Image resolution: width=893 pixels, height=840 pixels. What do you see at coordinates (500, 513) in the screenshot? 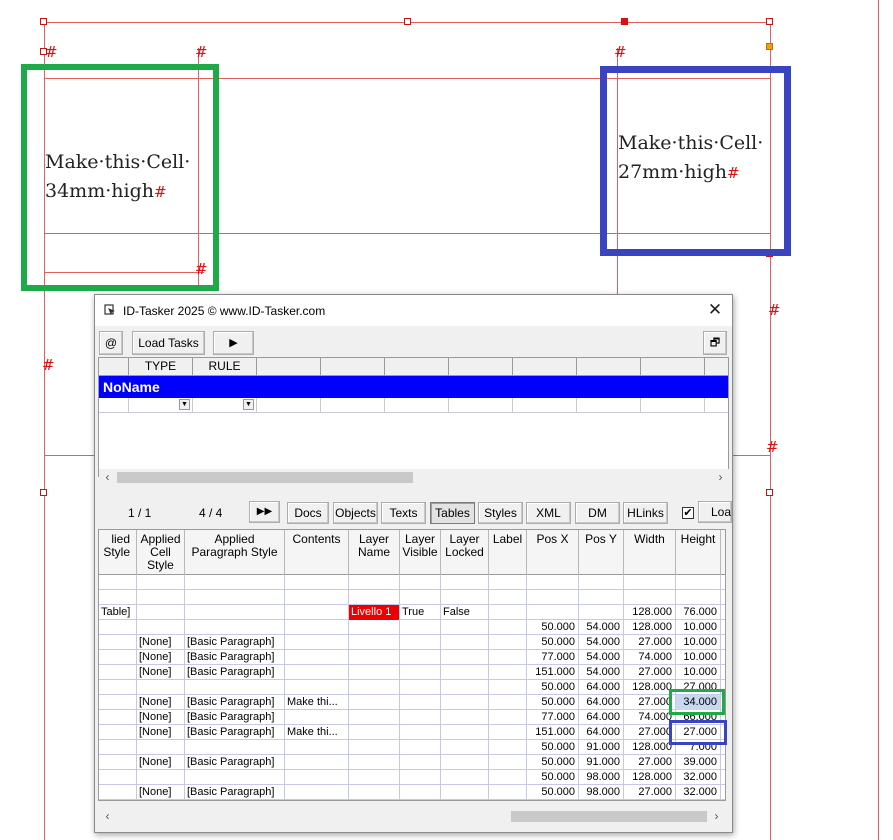
I see `tab-styles: Styles` at bounding box center [500, 513].